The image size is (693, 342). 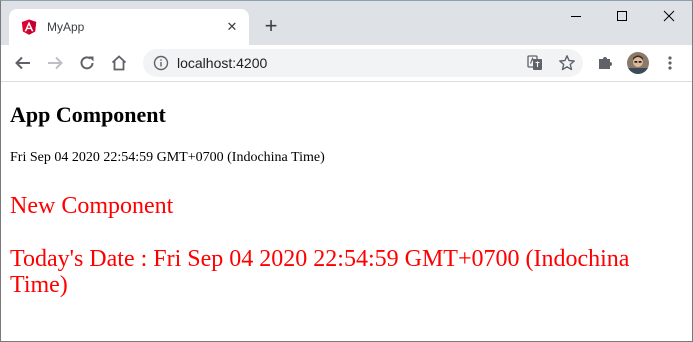 What do you see at coordinates (29, 27) in the screenshot?
I see `angular-icon` at bounding box center [29, 27].